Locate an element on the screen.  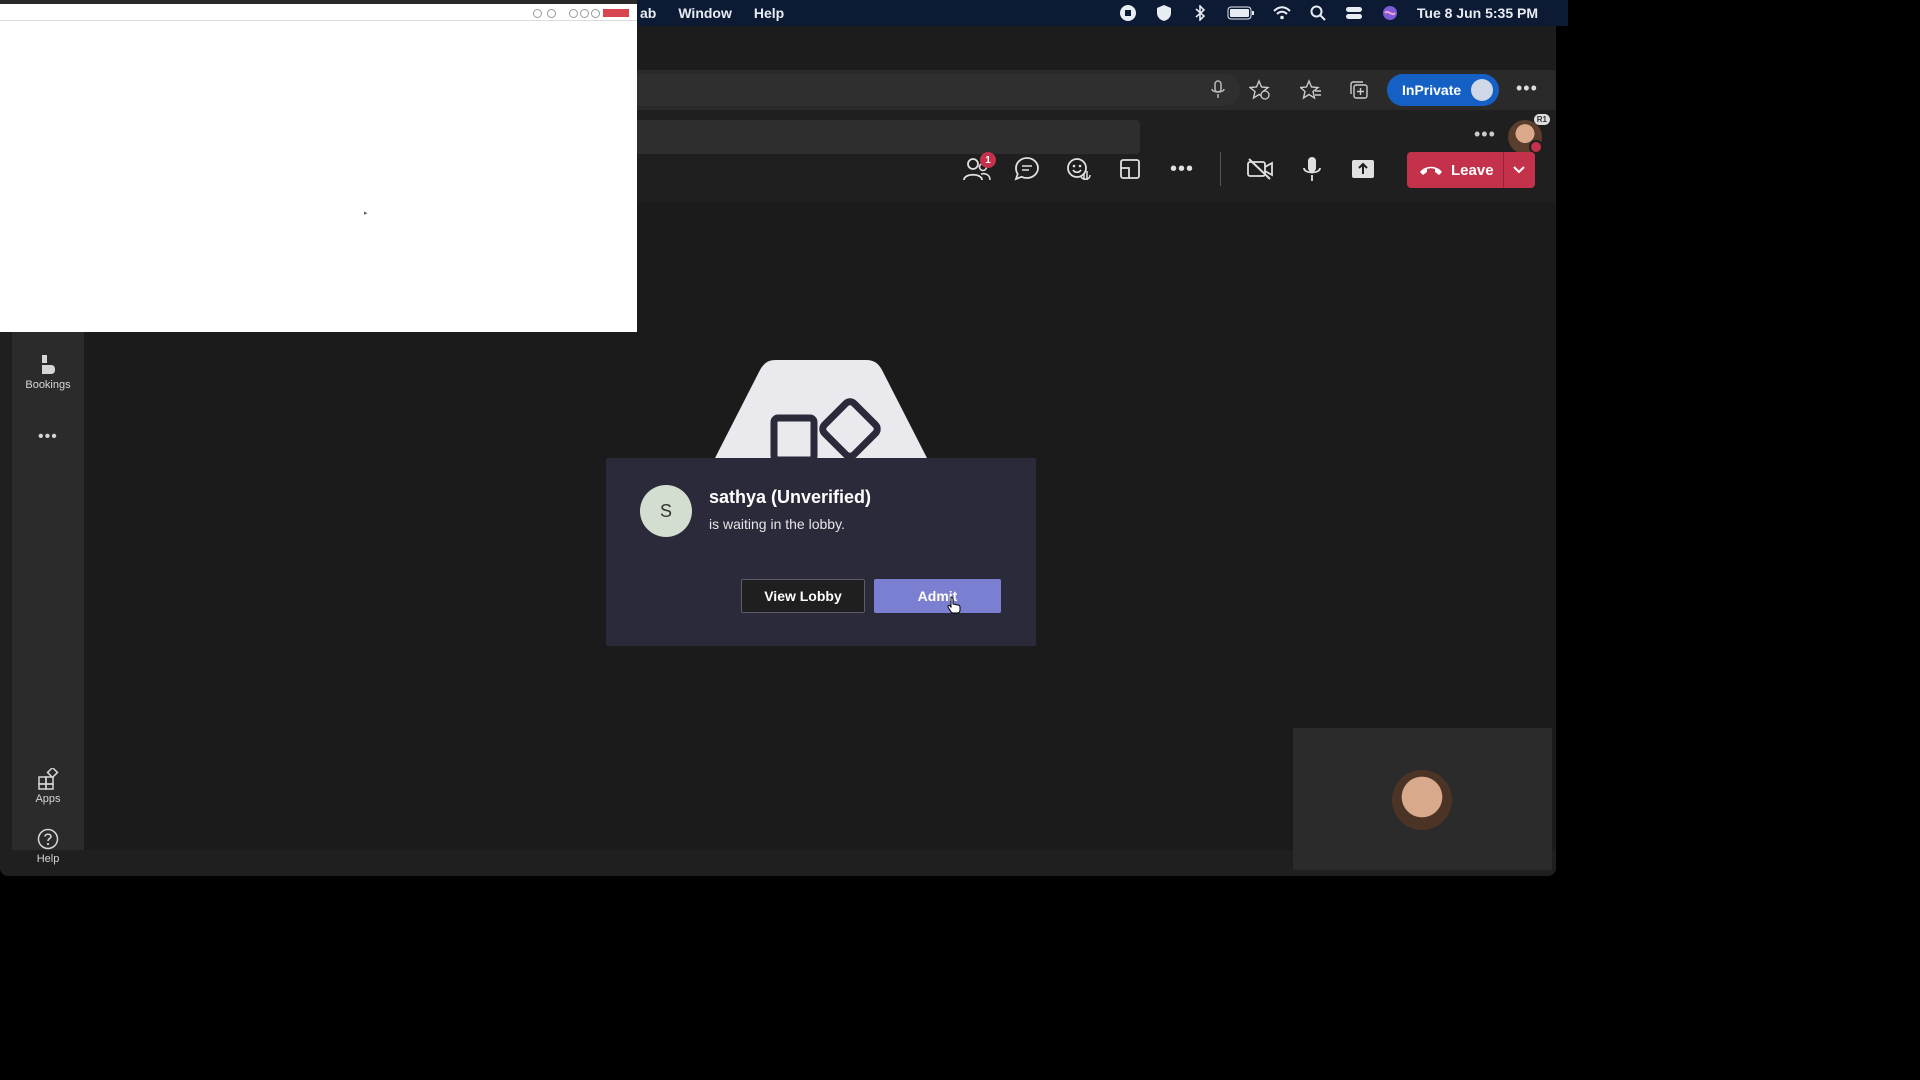
preview-top-edge is located at coordinates (318, 2).